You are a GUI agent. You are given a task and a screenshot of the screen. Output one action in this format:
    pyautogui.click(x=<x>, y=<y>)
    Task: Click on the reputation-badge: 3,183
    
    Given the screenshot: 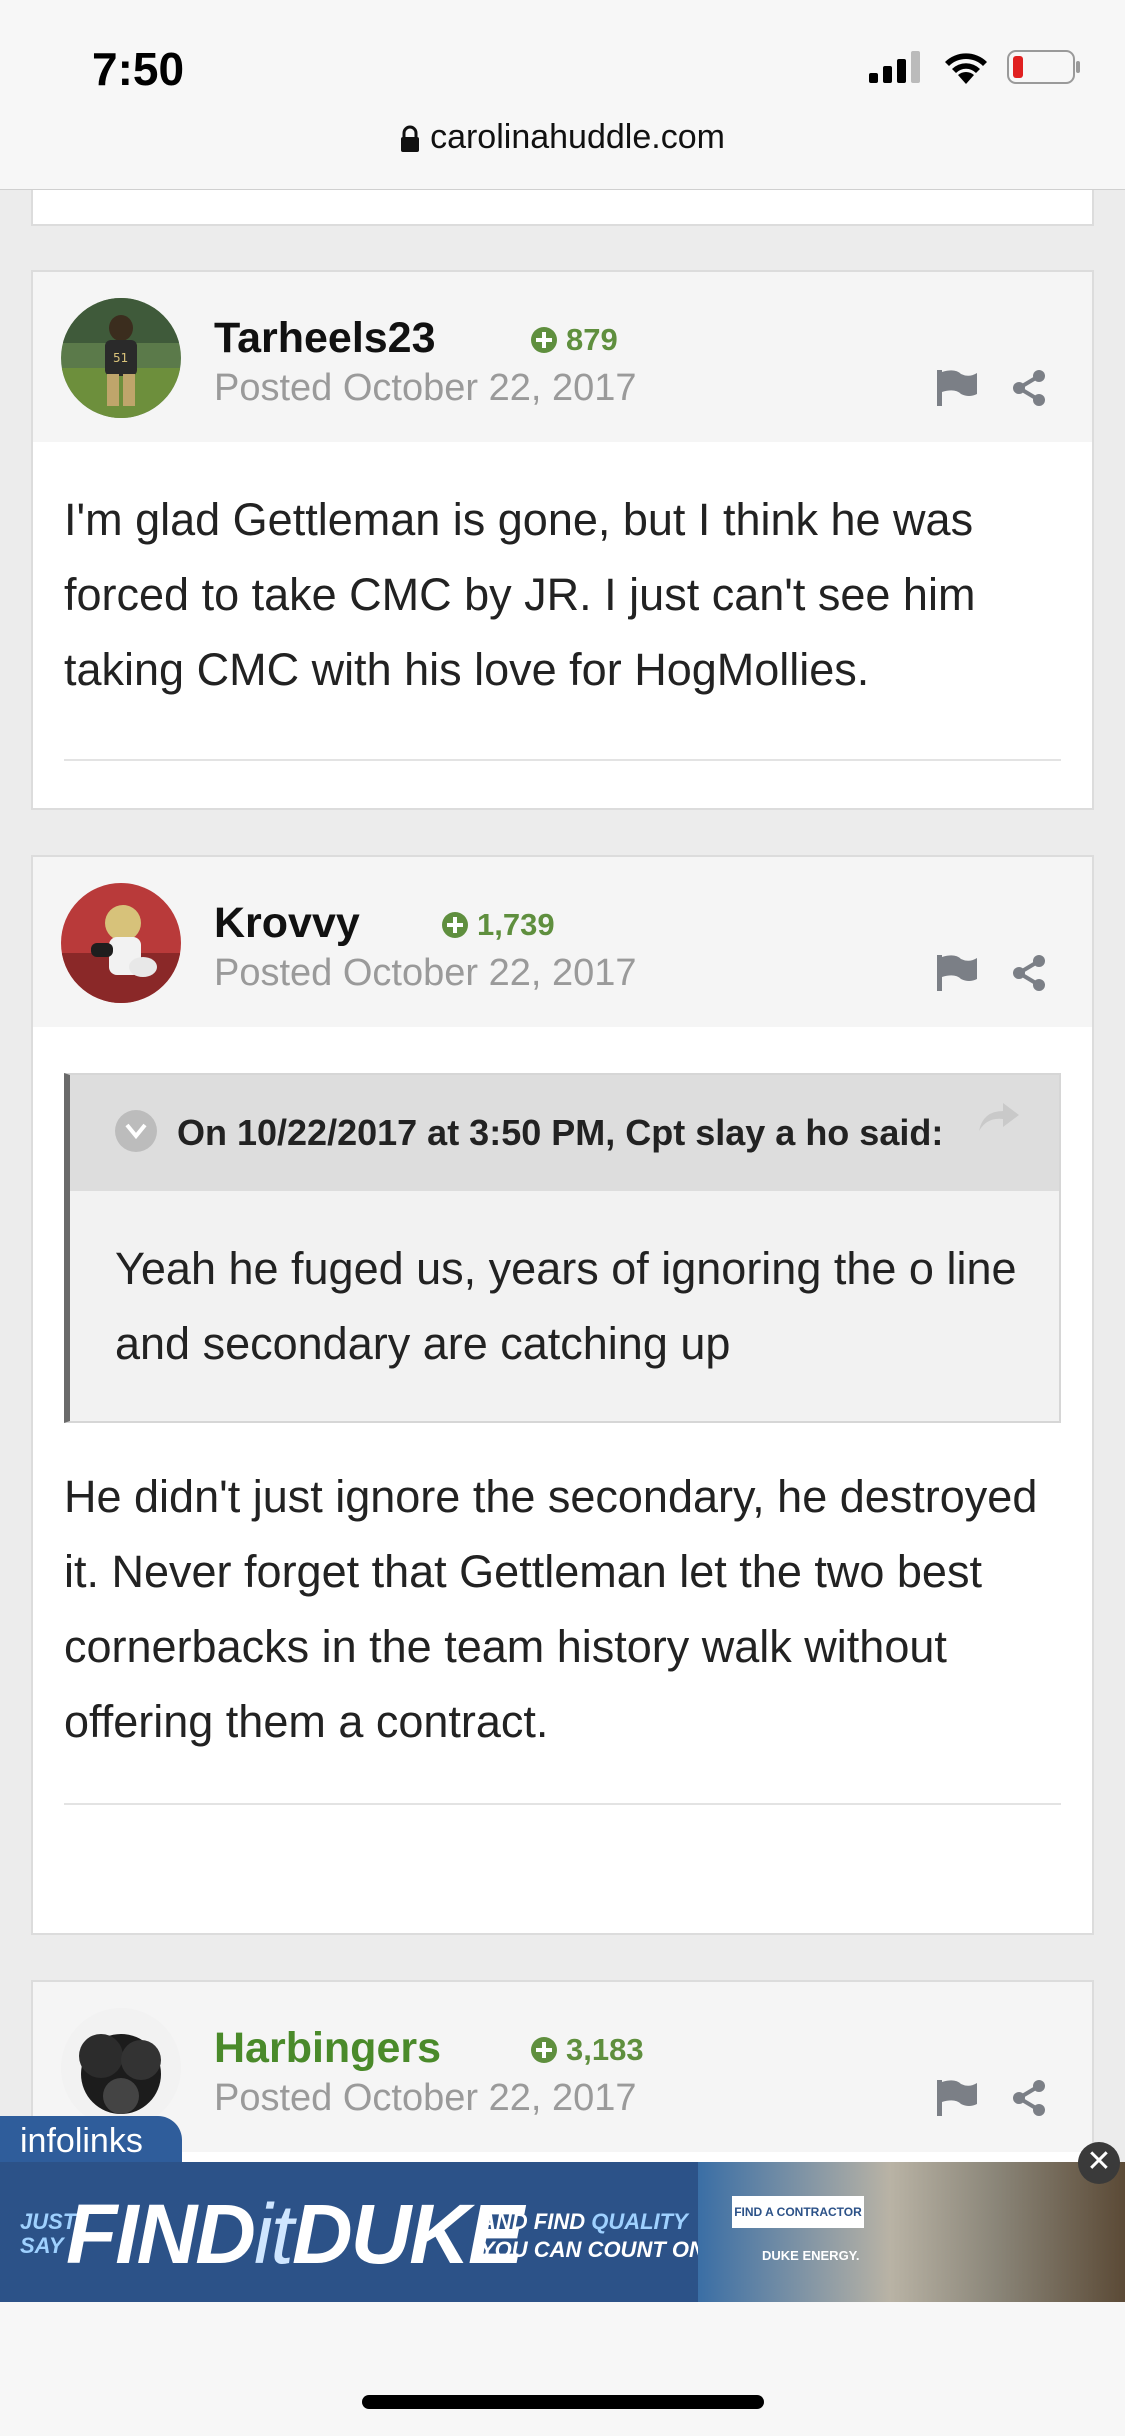 What is the action you would take?
    pyautogui.click(x=587, y=2050)
    